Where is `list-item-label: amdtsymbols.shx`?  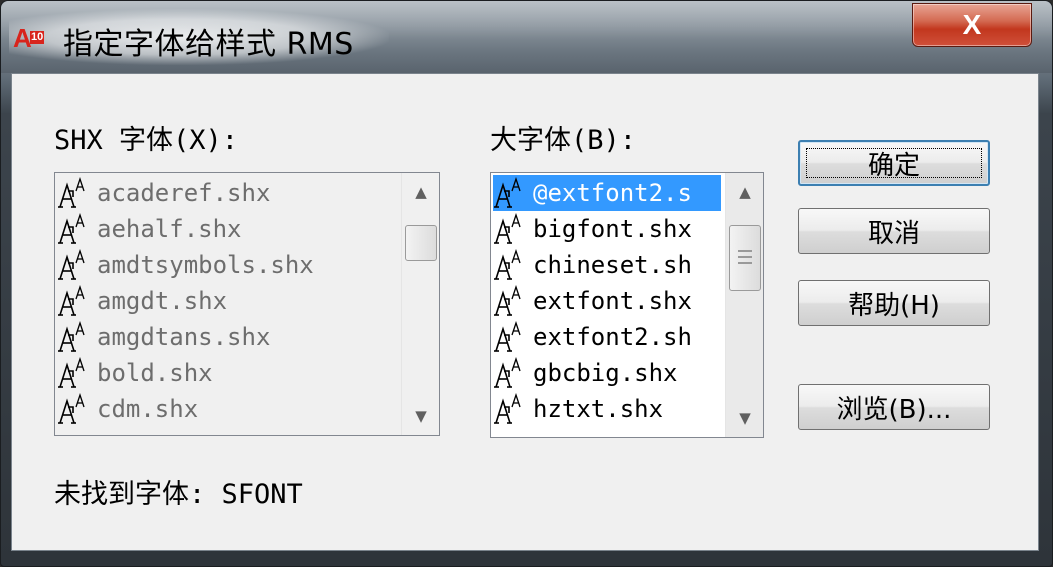
list-item-label: amdtsymbols.shx is located at coordinates (205, 265).